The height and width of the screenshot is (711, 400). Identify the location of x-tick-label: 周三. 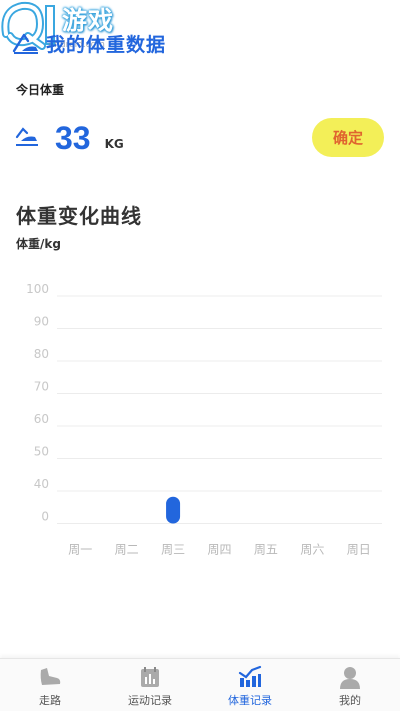
(173, 550).